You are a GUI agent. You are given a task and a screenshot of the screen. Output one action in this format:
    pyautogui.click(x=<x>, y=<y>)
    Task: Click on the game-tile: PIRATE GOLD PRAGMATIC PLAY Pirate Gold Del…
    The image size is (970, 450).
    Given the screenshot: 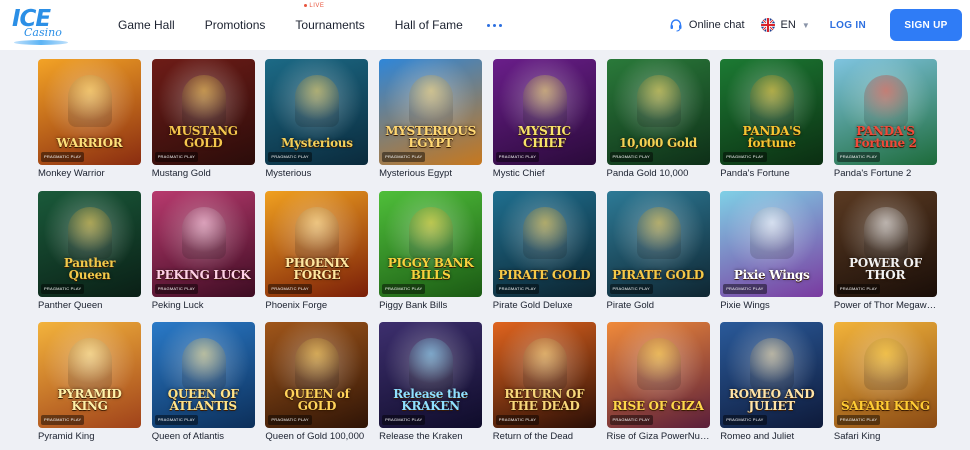 What is the action you would take?
    pyautogui.click(x=544, y=250)
    